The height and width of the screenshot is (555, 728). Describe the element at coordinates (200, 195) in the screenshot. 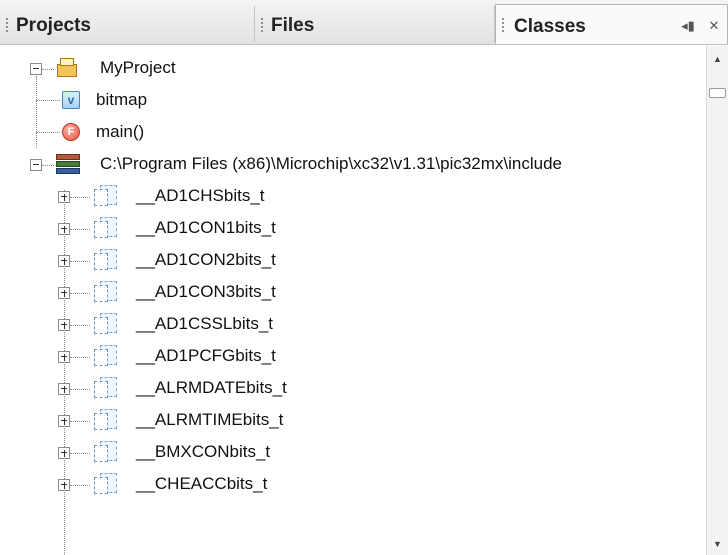

I see `class-label: __AD1CHSbits_t` at that location.